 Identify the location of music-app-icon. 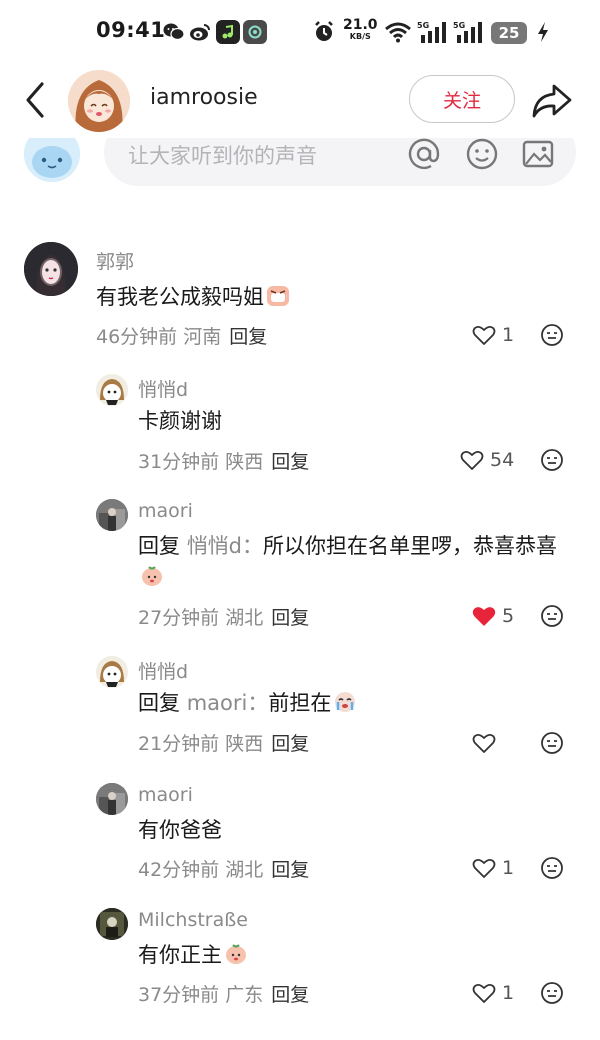
(228, 32).